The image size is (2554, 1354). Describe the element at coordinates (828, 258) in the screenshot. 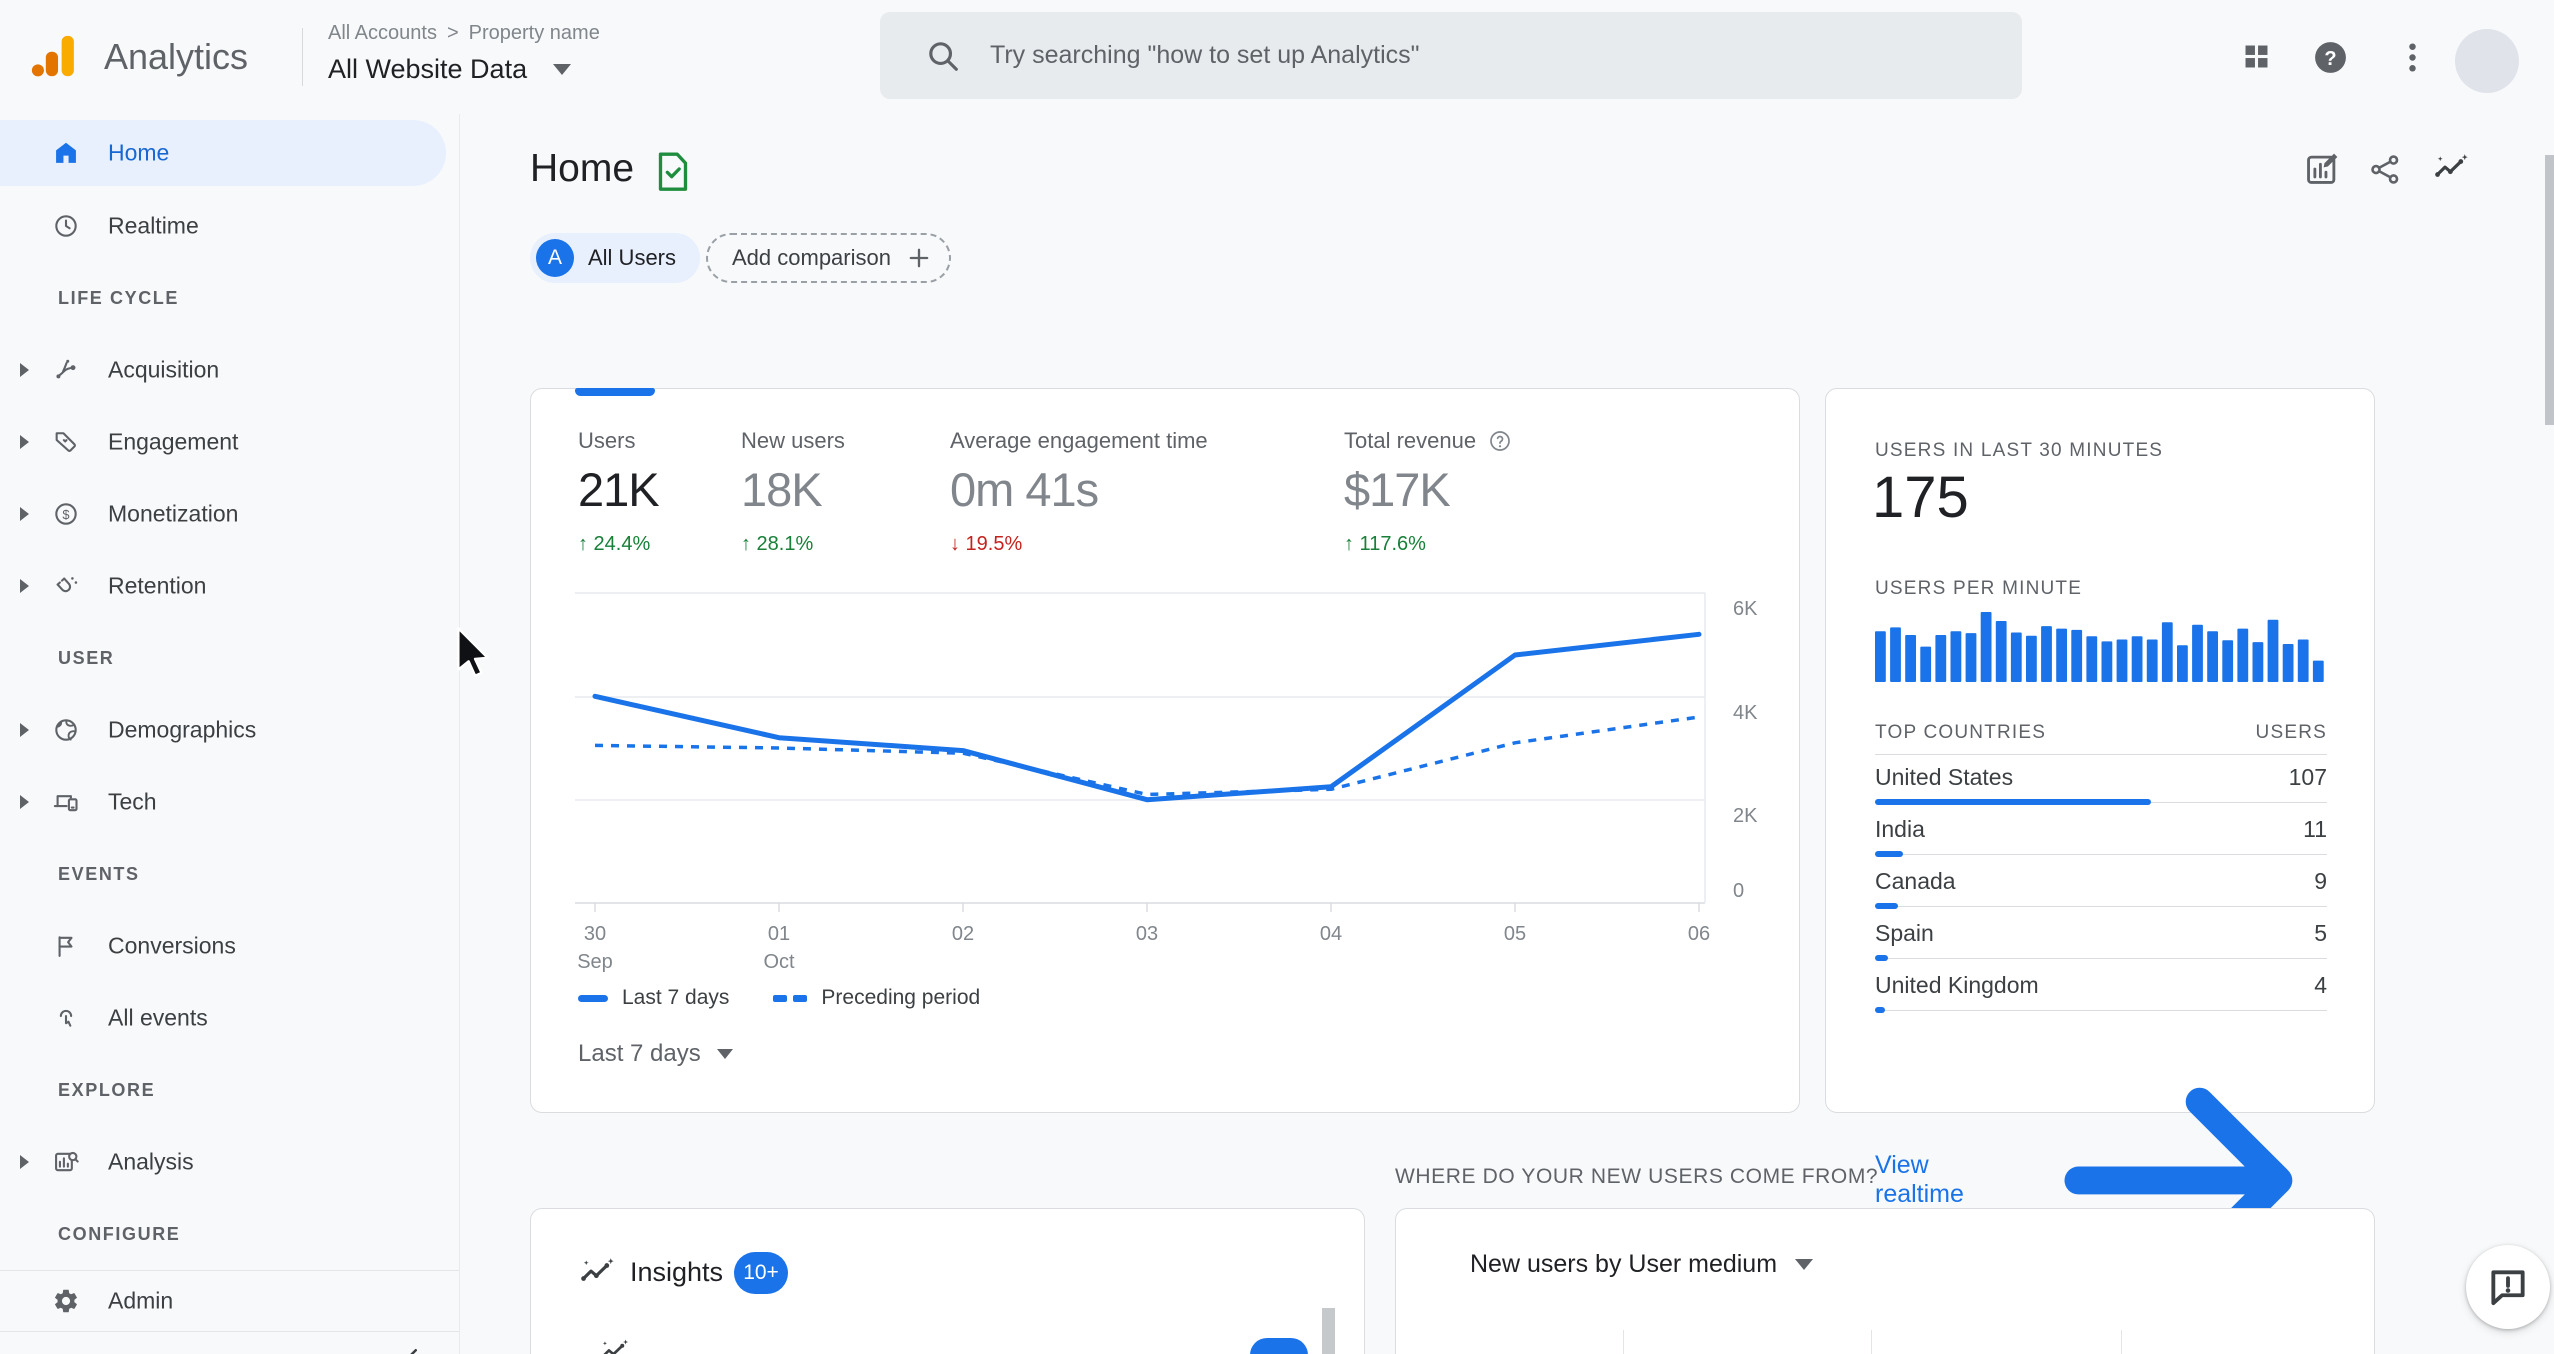

I see `add-comparison-button: Add comparison` at that location.